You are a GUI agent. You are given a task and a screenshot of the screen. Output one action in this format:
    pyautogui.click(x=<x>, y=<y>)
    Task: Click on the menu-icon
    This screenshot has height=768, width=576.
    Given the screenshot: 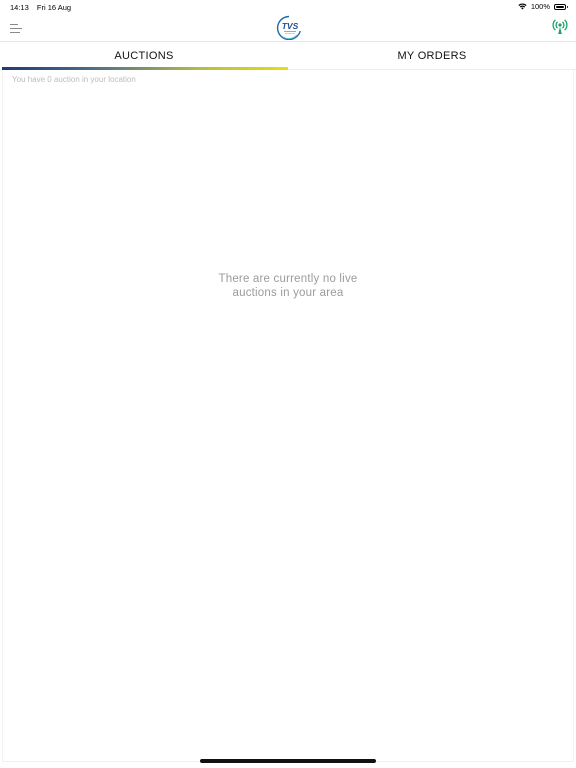 What is the action you would take?
    pyautogui.click(x=16, y=28)
    